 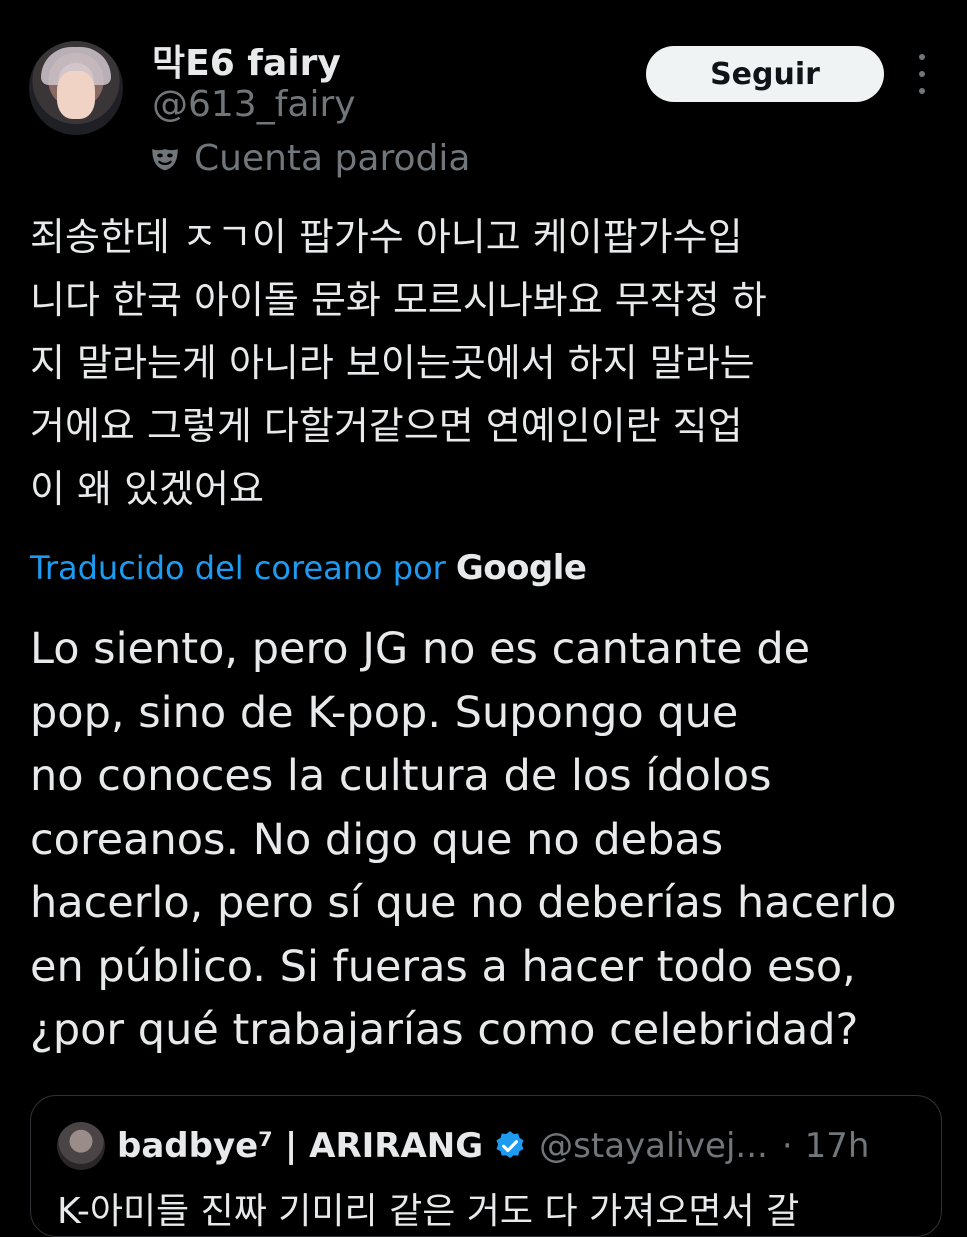 I want to click on translated-label: Traducido del coreano por, so click(x=238, y=568).